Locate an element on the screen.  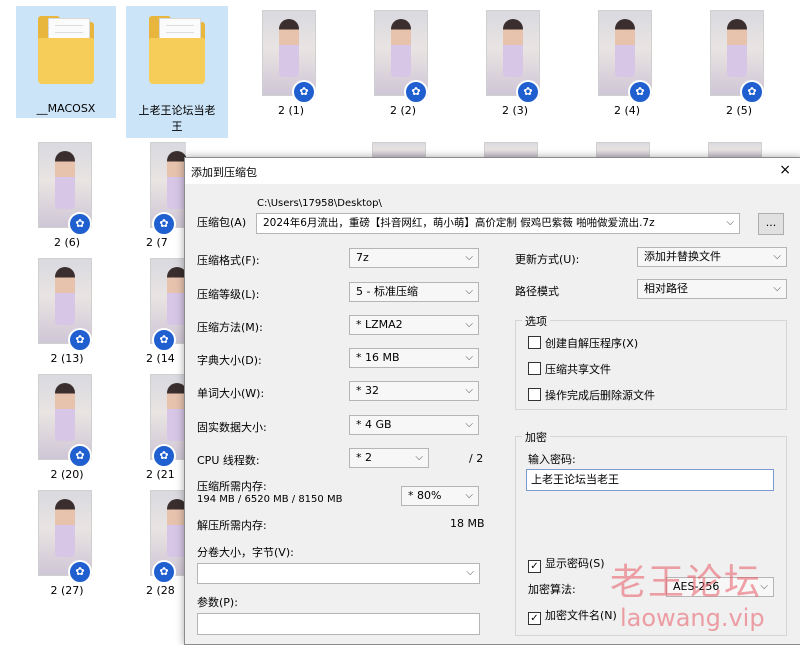
dialog-title: 添加到压缩包 is located at coordinates (224, 172).